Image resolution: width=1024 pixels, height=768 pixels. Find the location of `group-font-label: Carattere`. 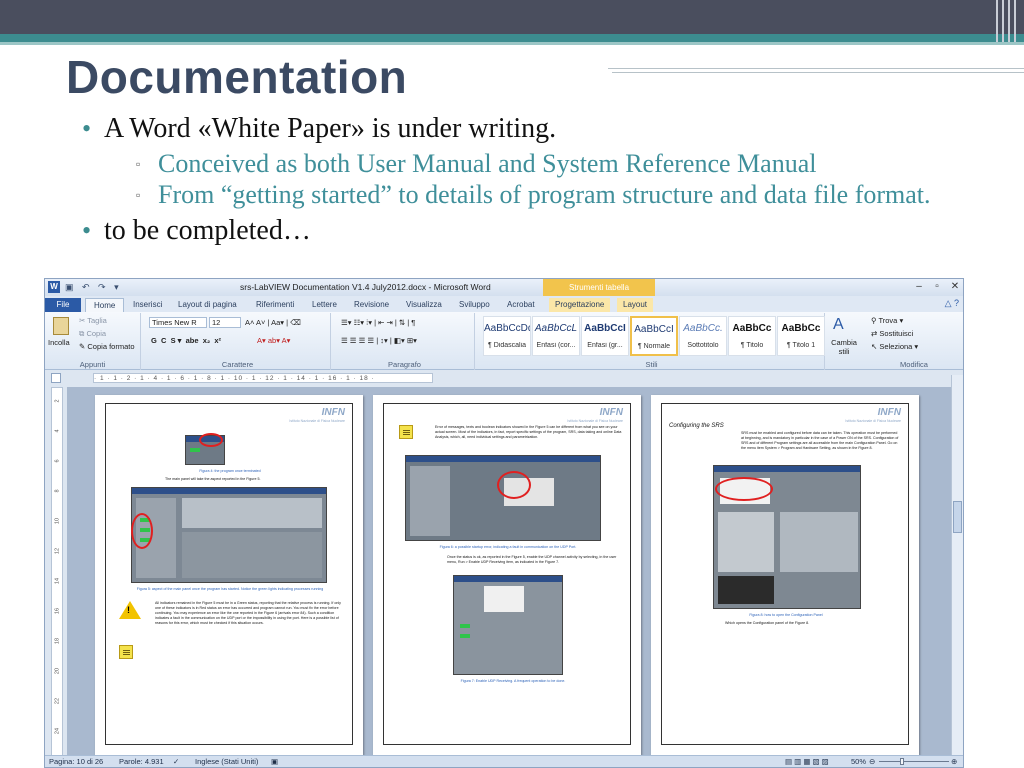

group-font-label: Carattere is located at coordinates (237, 364).